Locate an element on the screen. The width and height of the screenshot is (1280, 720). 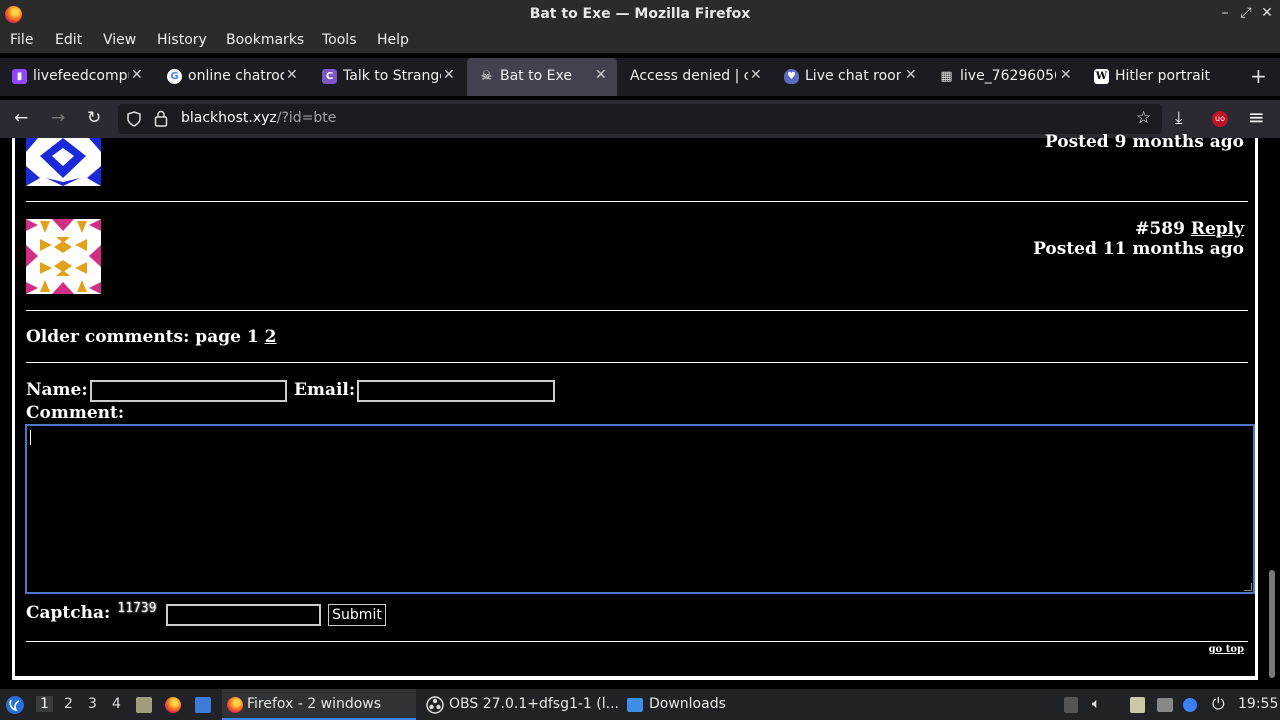
app-menu-icon: ≡ is located at coordinates (1256, 117).